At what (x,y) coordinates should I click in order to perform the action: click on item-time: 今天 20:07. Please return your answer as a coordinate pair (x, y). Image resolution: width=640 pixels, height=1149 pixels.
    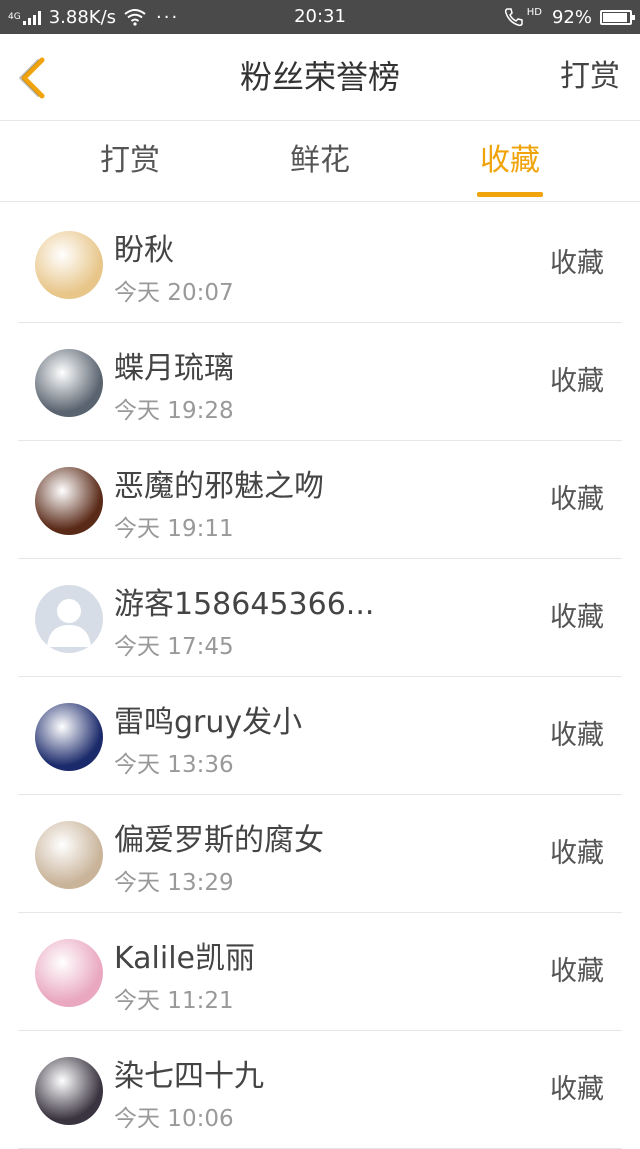
    Looking at the image, I should click on (174, 293).